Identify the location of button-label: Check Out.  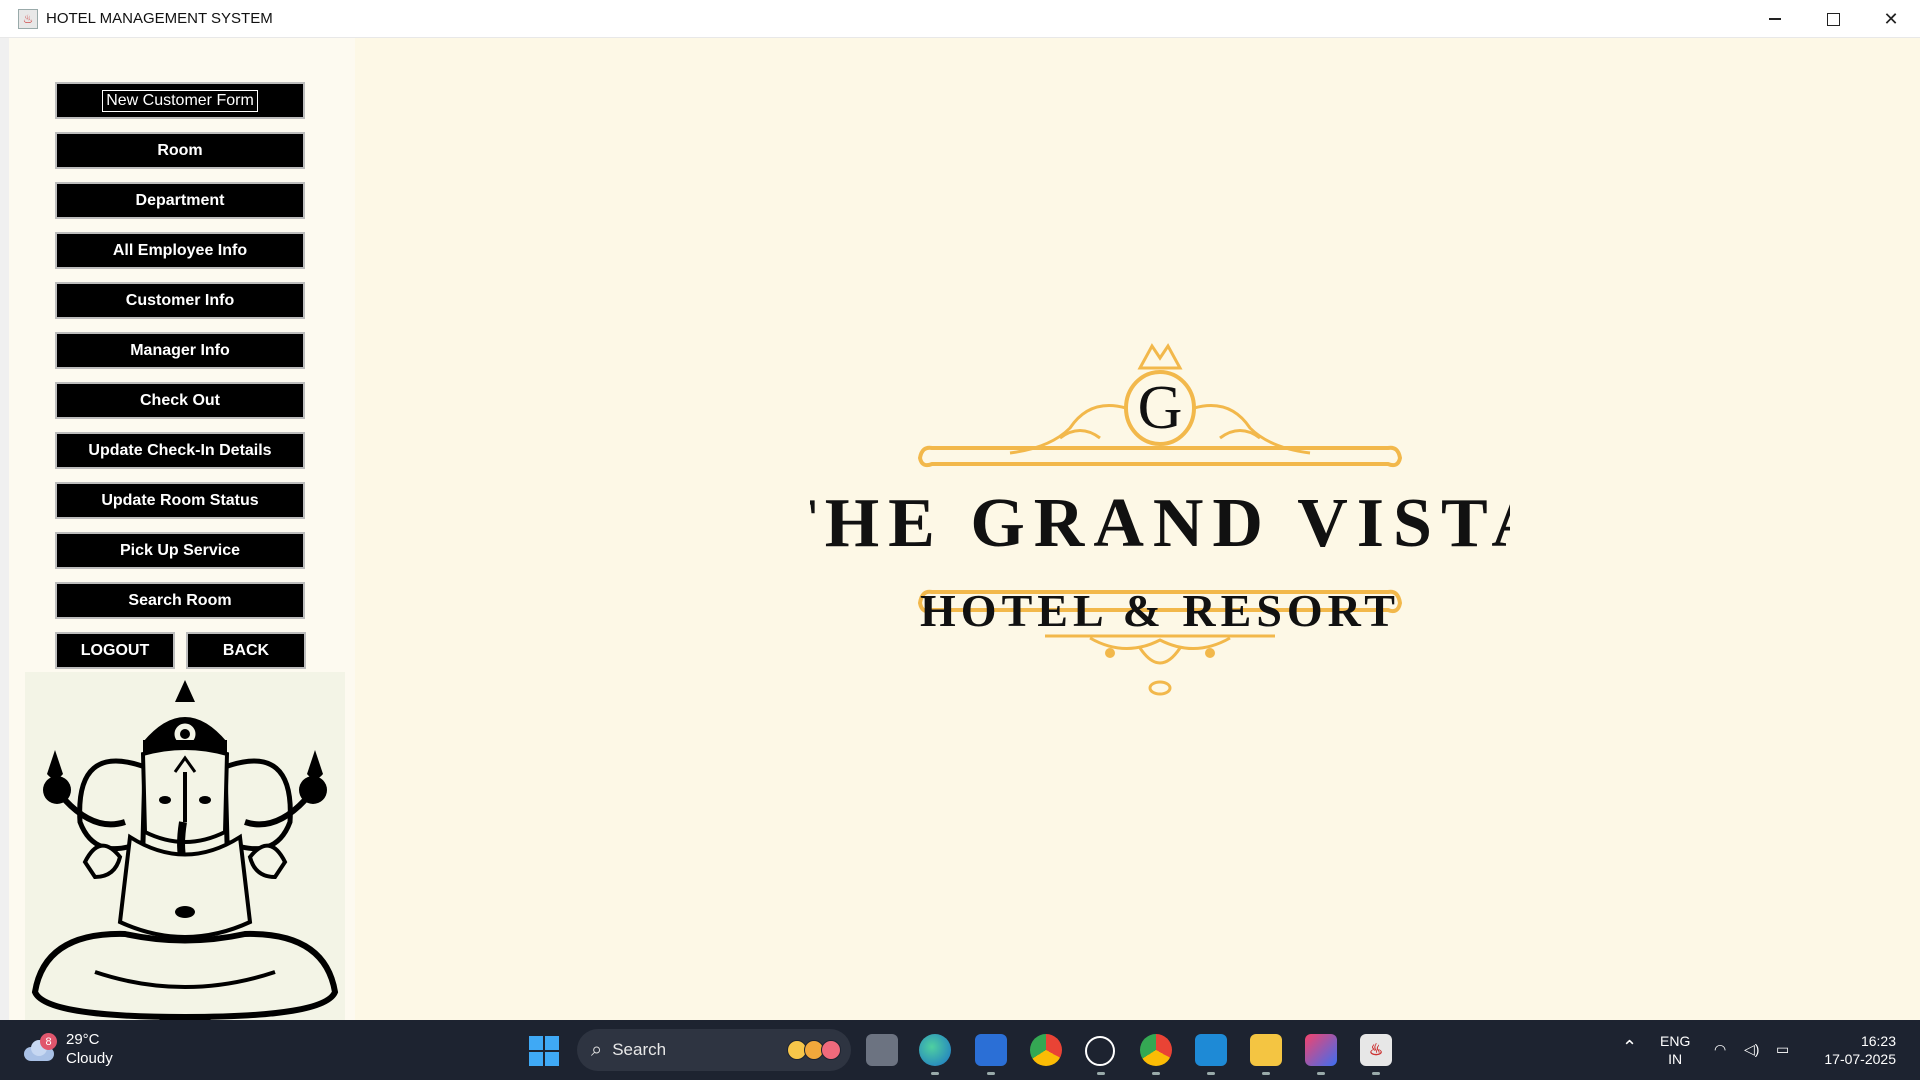
(179, 400).